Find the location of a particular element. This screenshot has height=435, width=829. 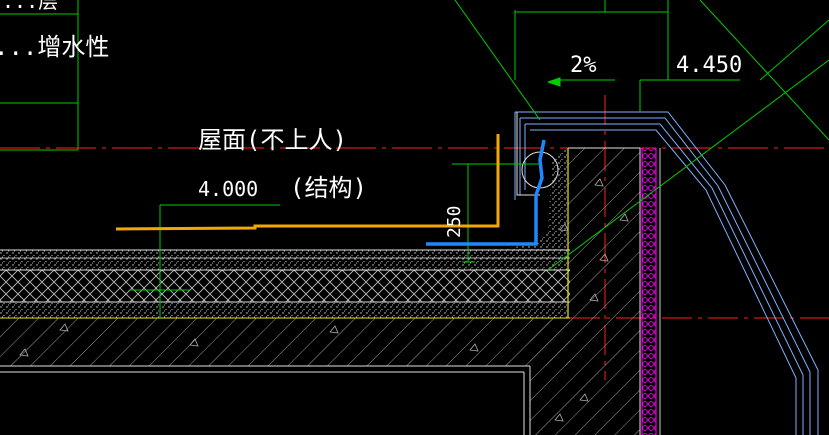

slope-arrow is located at coordinates (554, 82).